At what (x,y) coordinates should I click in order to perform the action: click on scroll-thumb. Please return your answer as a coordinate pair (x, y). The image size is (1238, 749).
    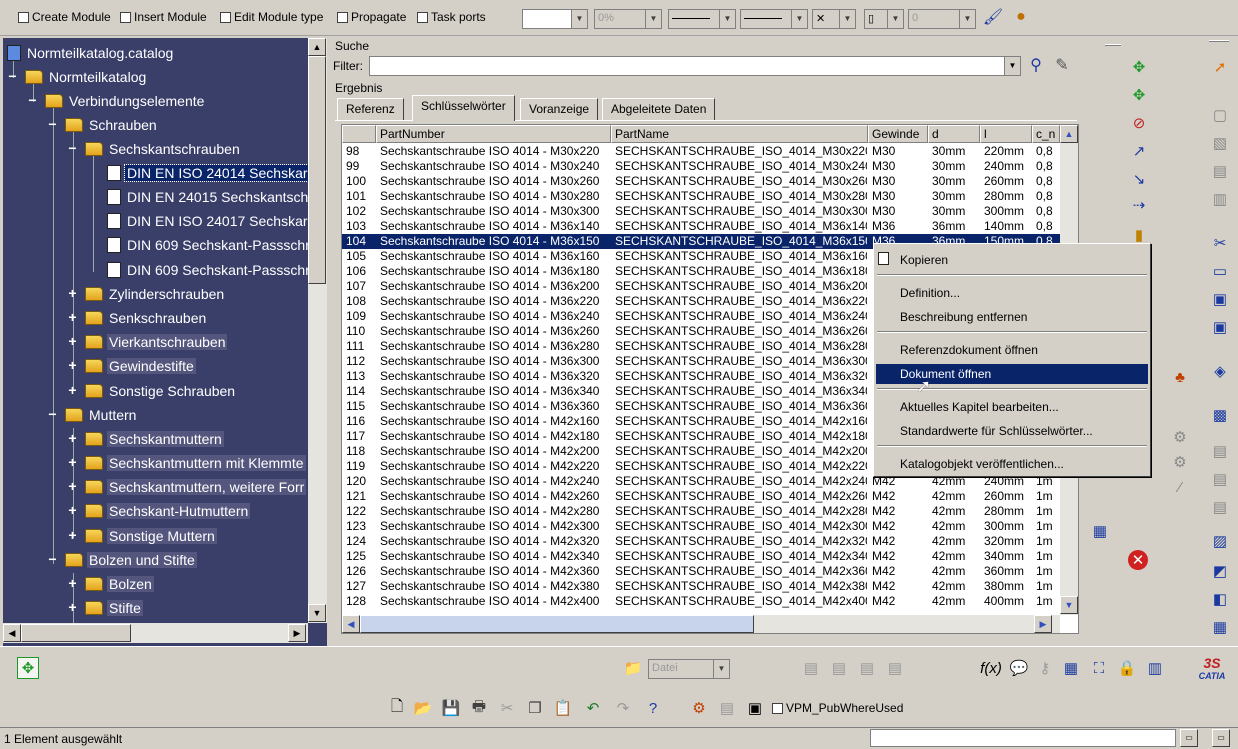
    Looking at the image, I should click on (317, 170).